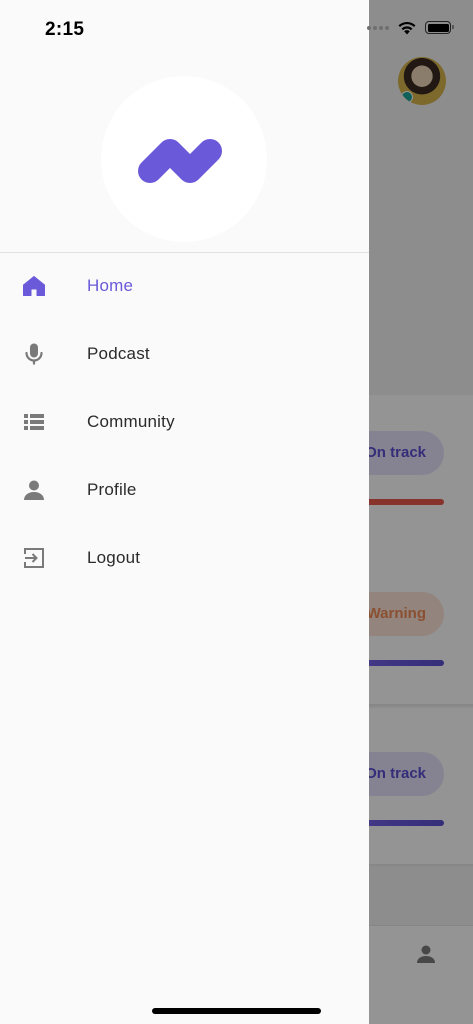 Image resolution: width=473 pixels, height=1024 pixels. Describe the element at coordinates (131, 421) in the screenshot. I see `menu-item-label: Community` at that location.